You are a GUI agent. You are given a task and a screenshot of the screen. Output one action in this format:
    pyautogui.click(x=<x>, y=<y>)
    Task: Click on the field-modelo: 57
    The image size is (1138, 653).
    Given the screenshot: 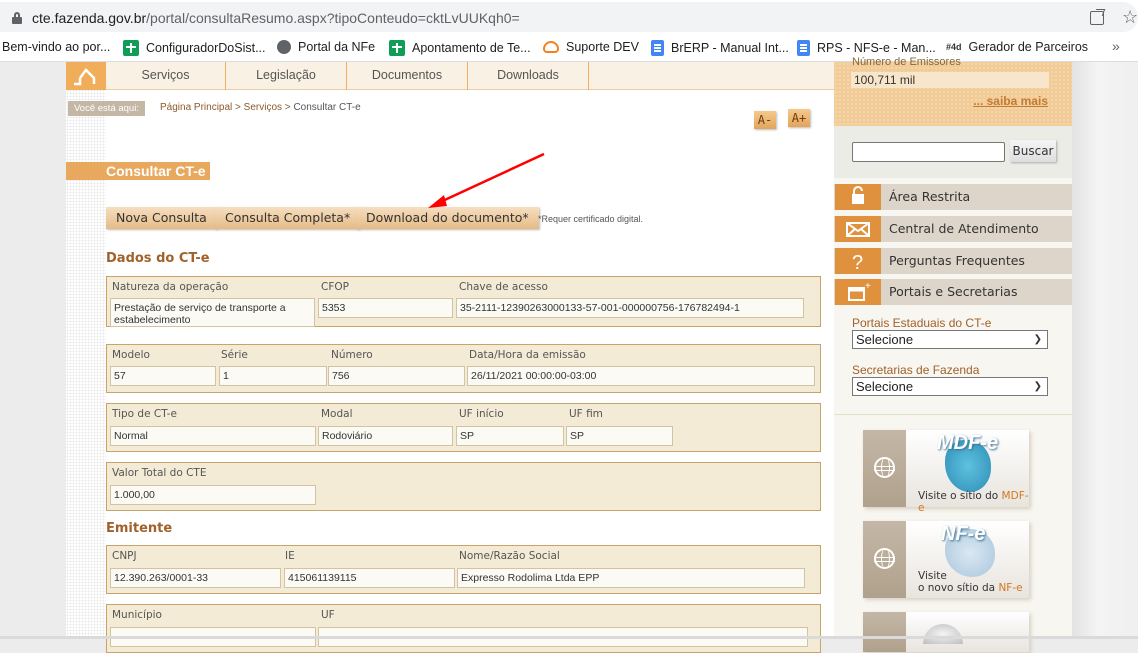 What is the action you would take?
    pyautogui.click(x=163, y=376)
    